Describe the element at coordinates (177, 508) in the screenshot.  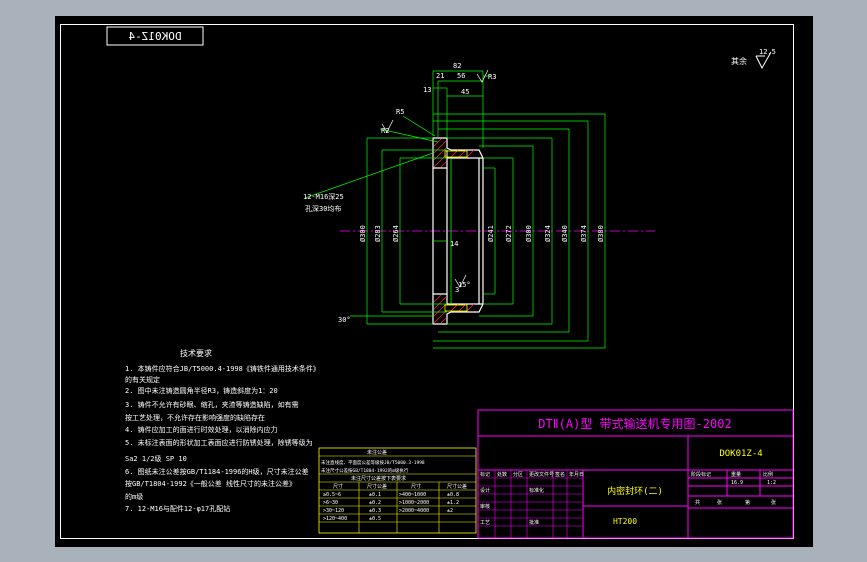
I see `tech-item: 7. 12-M16与配件12-φ17孔配钻` at that location.